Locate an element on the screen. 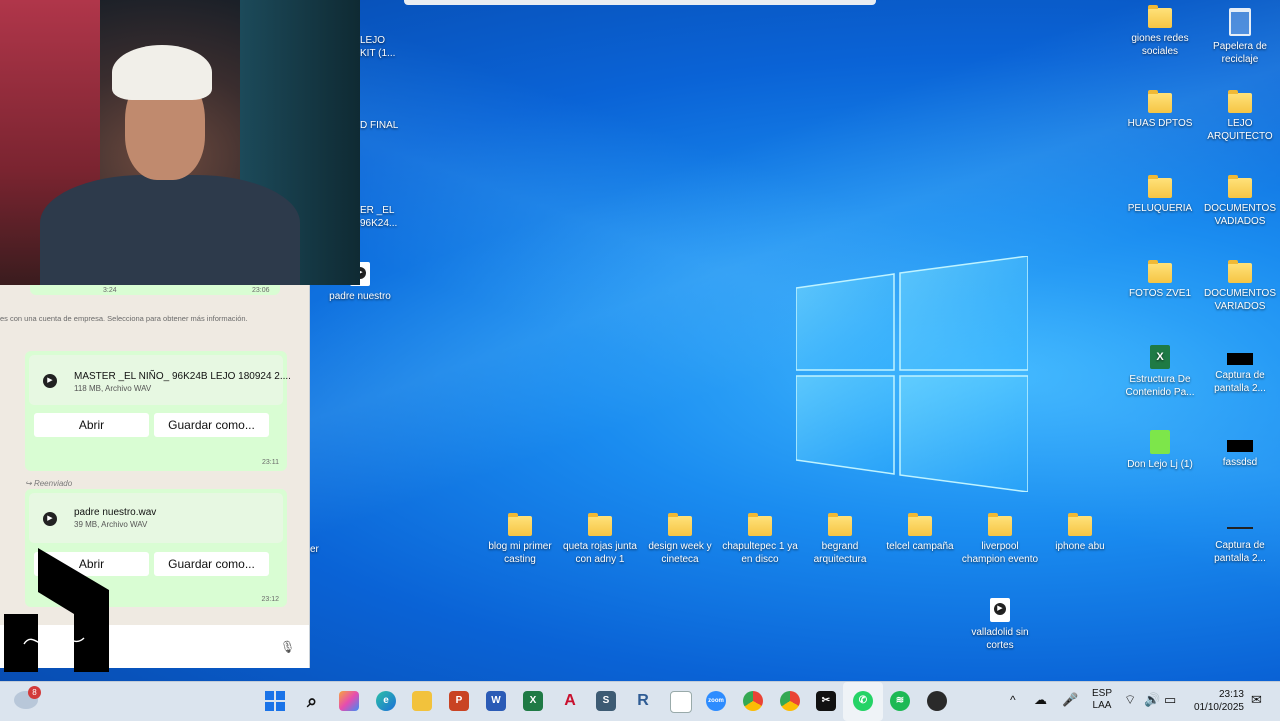 This screenshot has width=1280, height=721. channel-logo-watermark is located at coordinates (56, 610).